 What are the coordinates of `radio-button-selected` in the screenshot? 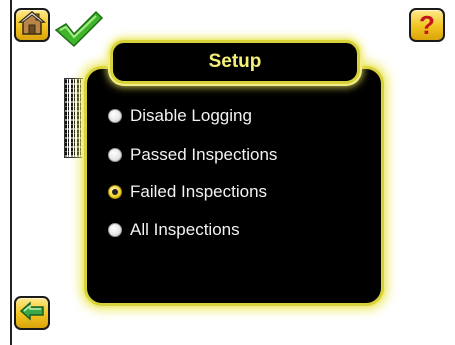 It's located at (115, 192).